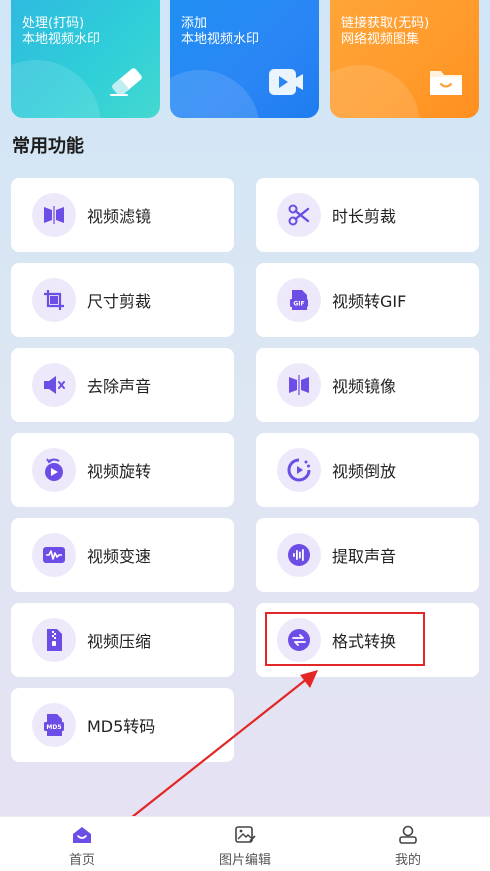  What do you see at coordinates (82, 835) in the screenshot?
I see `home-icon` at bounding box center [82, 835].